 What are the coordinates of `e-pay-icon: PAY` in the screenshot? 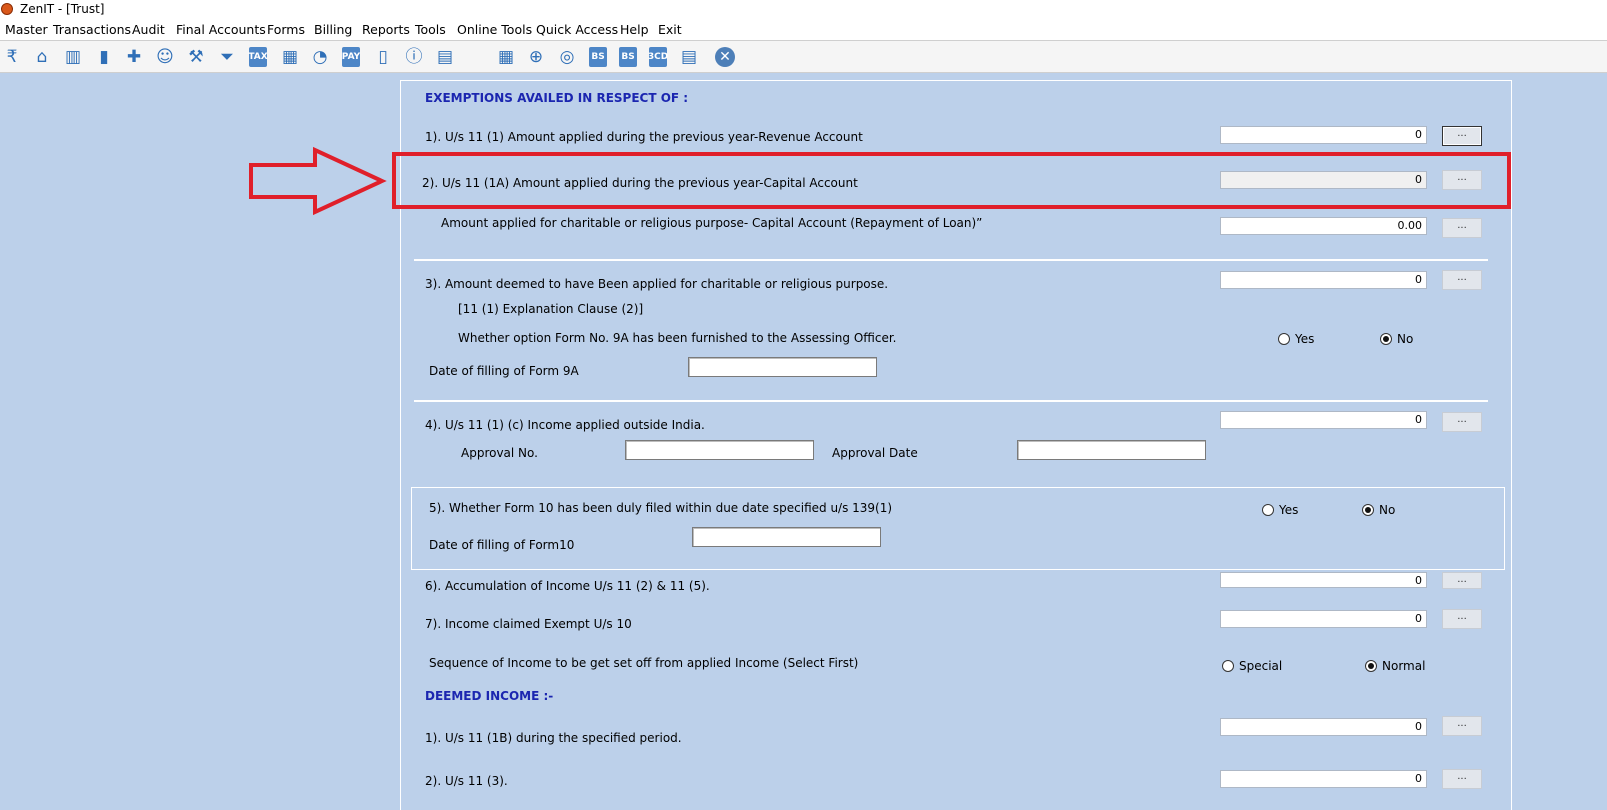 It's located at (351, 57).